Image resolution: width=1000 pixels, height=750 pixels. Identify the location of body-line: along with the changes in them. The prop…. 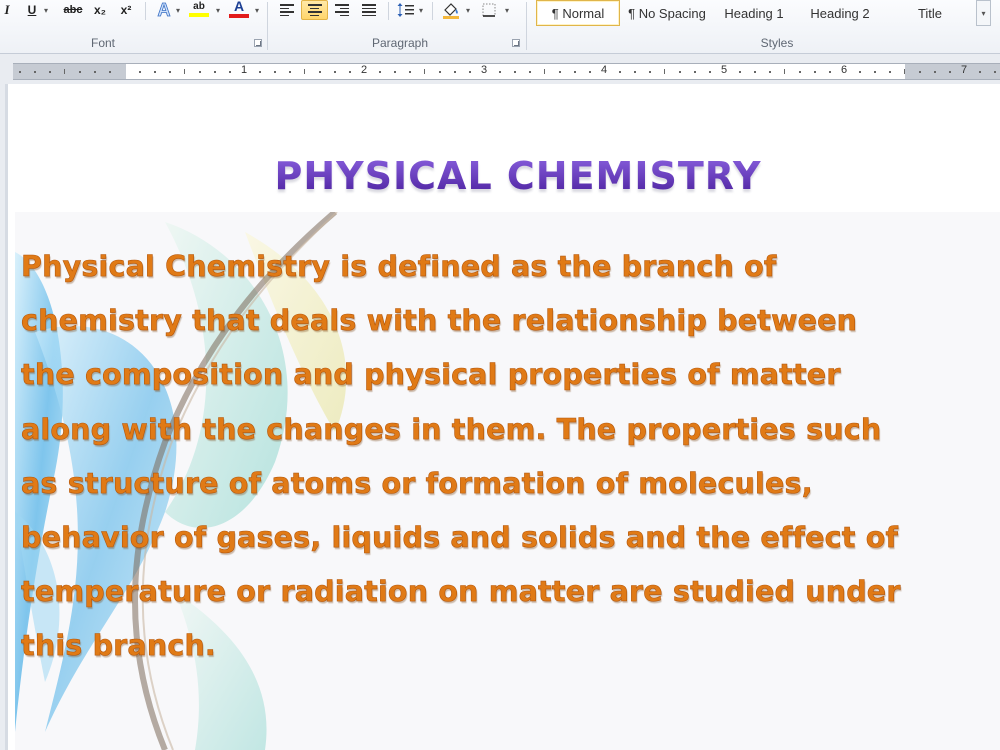
(451, 429).